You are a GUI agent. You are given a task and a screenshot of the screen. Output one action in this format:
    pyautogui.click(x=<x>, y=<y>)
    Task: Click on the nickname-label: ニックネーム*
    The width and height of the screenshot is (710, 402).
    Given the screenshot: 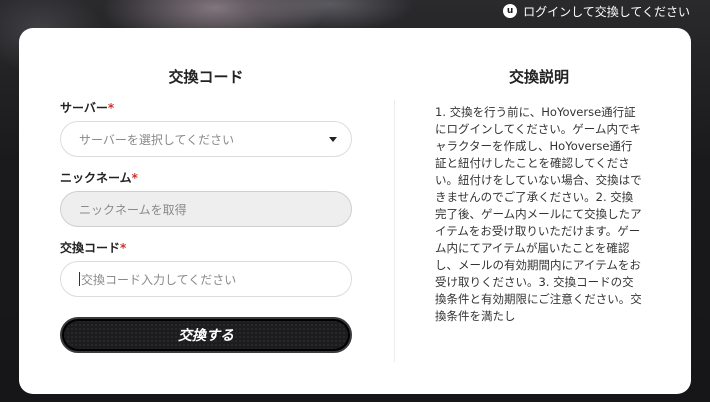 What is the action you would take?
    pyautogui.click(x=99, y=178)
    